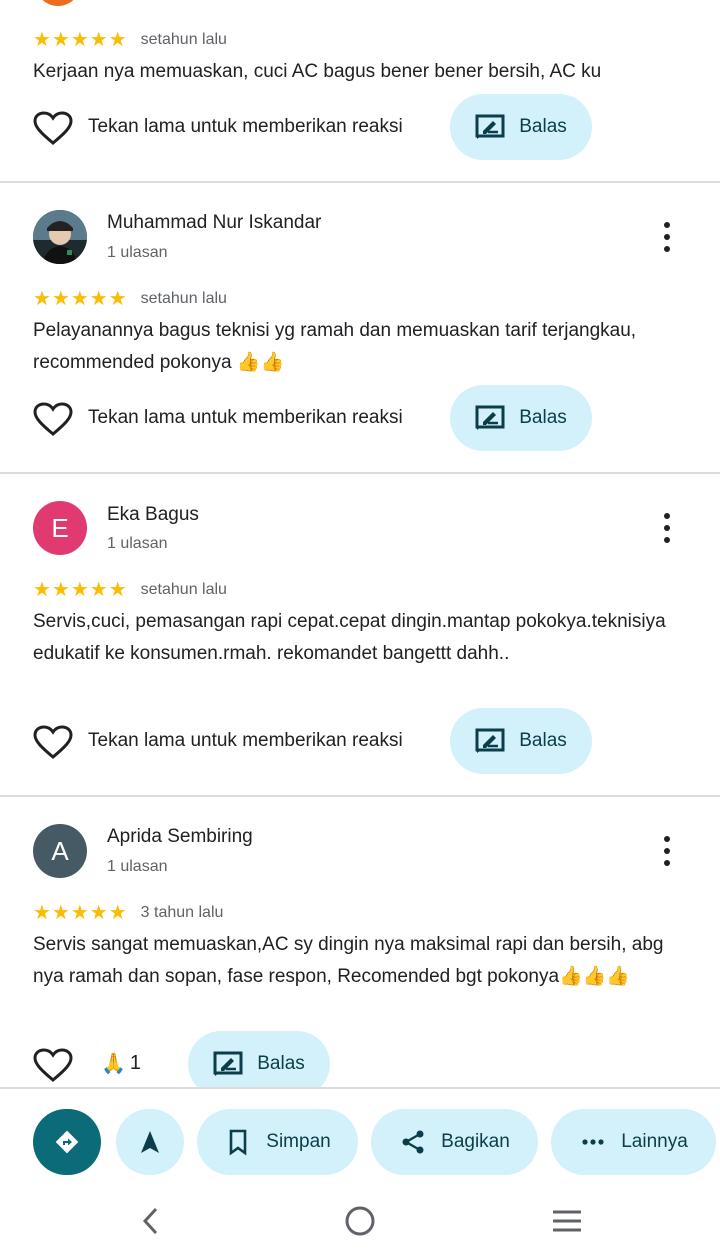 The height and width of the screenshot is (1253, 720). I want to click on navigation-arrow-icon, so click(150, 1142).